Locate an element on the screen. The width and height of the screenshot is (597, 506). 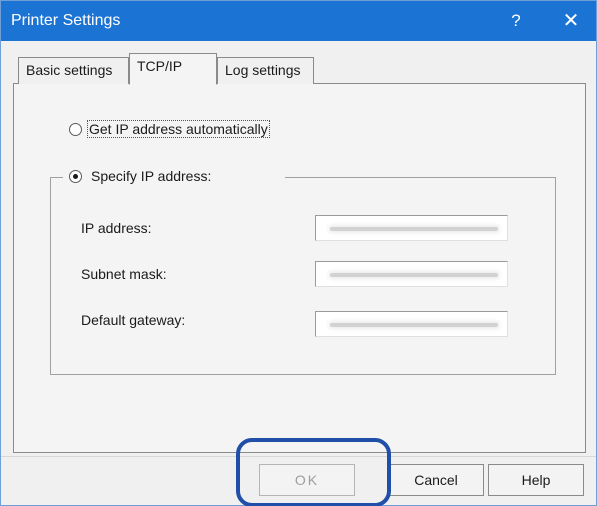
specify-ip-address-label: Specify IP address: is located at coordinates (151, 176).